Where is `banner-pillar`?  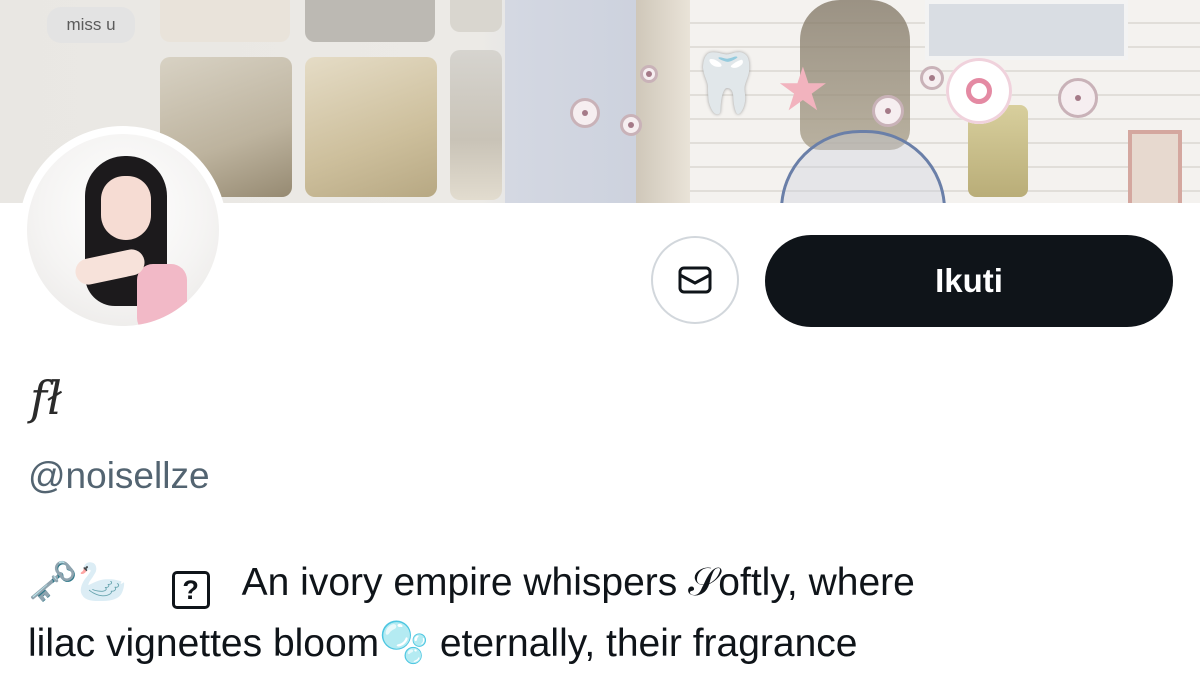
banner-pillar is located at coordinates (663, 101).